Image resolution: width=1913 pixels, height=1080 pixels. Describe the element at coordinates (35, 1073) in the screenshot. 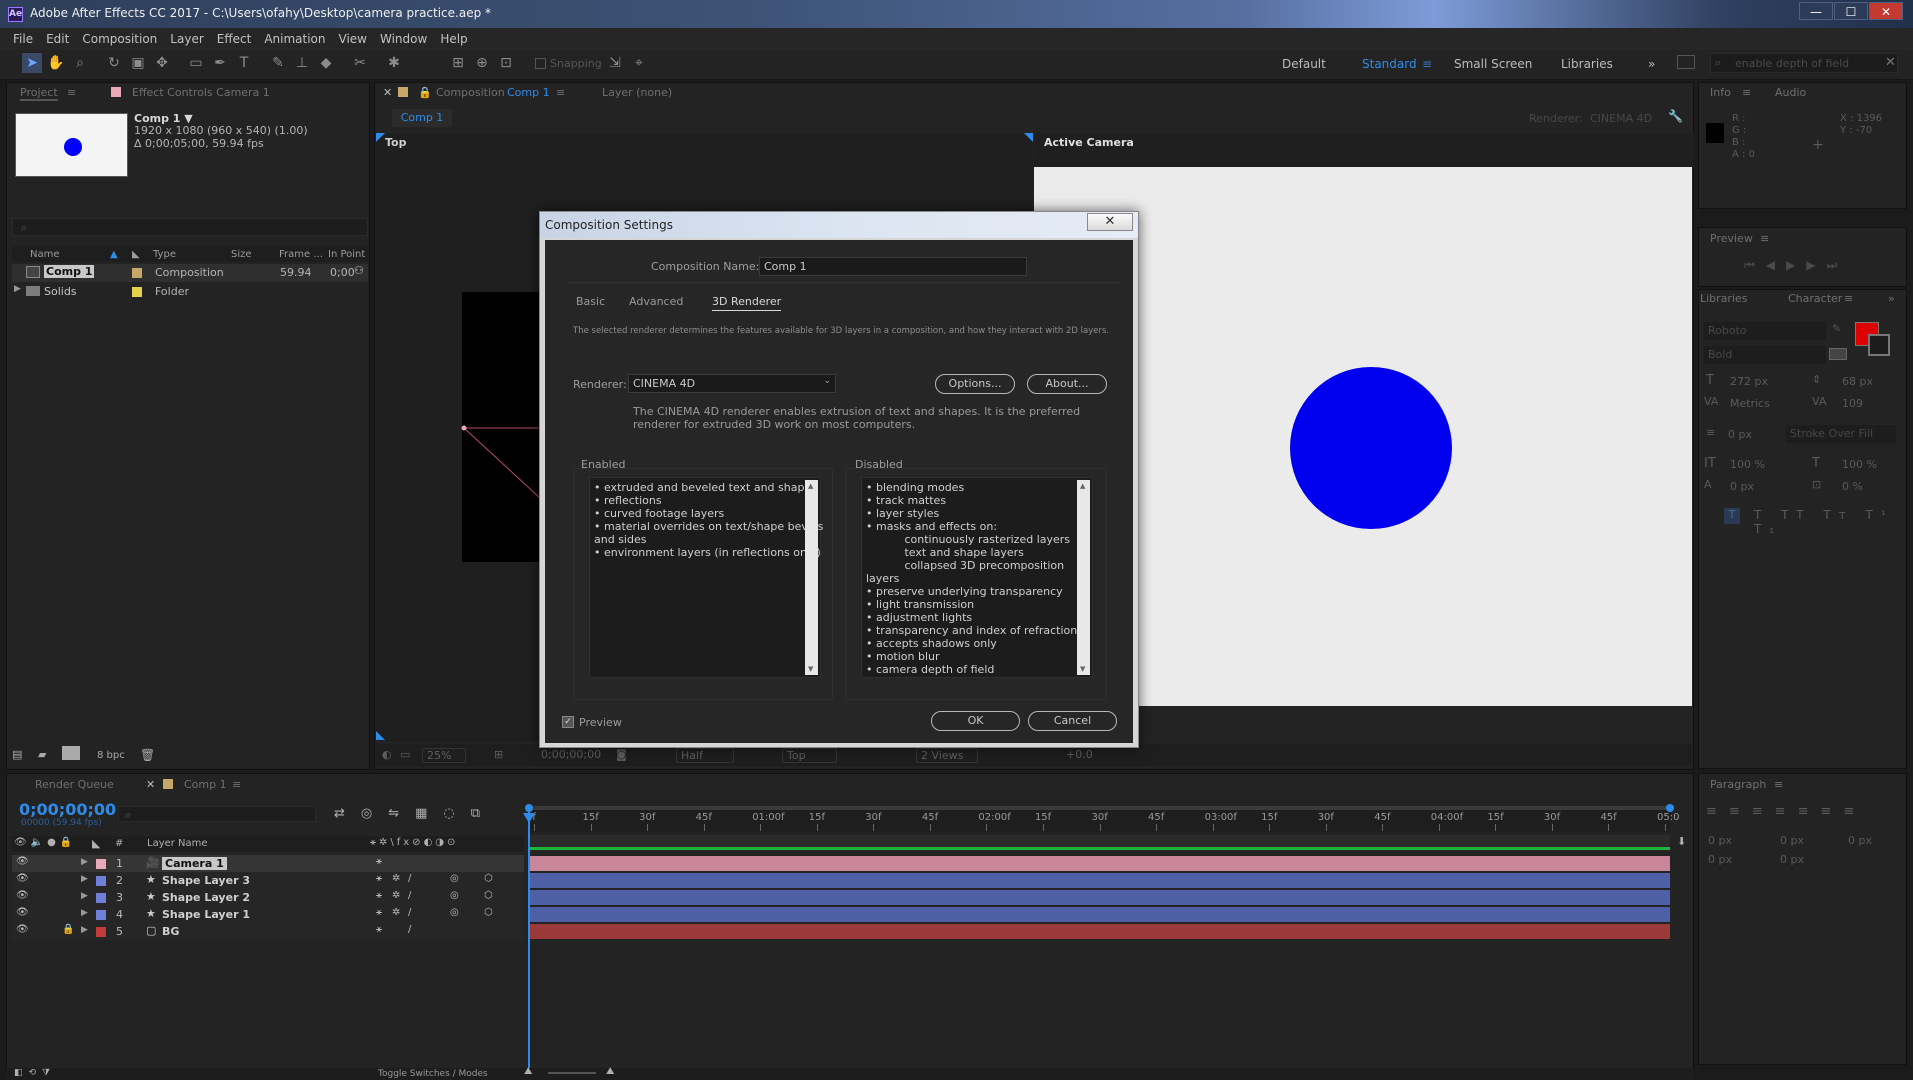

I see `timeline-footer-icons: ◧⟲⧩` at that location.